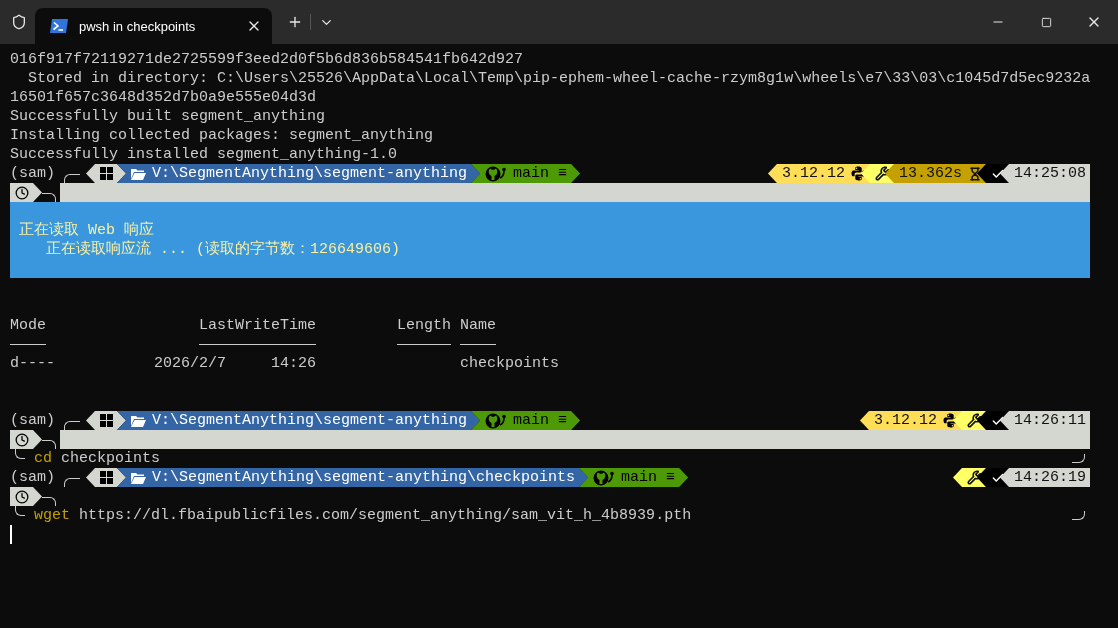 The height and width of the screenshot is (628, 1118). I want to click on output-line: Successfully installed segment_anything-1.0, so click(204, 154).